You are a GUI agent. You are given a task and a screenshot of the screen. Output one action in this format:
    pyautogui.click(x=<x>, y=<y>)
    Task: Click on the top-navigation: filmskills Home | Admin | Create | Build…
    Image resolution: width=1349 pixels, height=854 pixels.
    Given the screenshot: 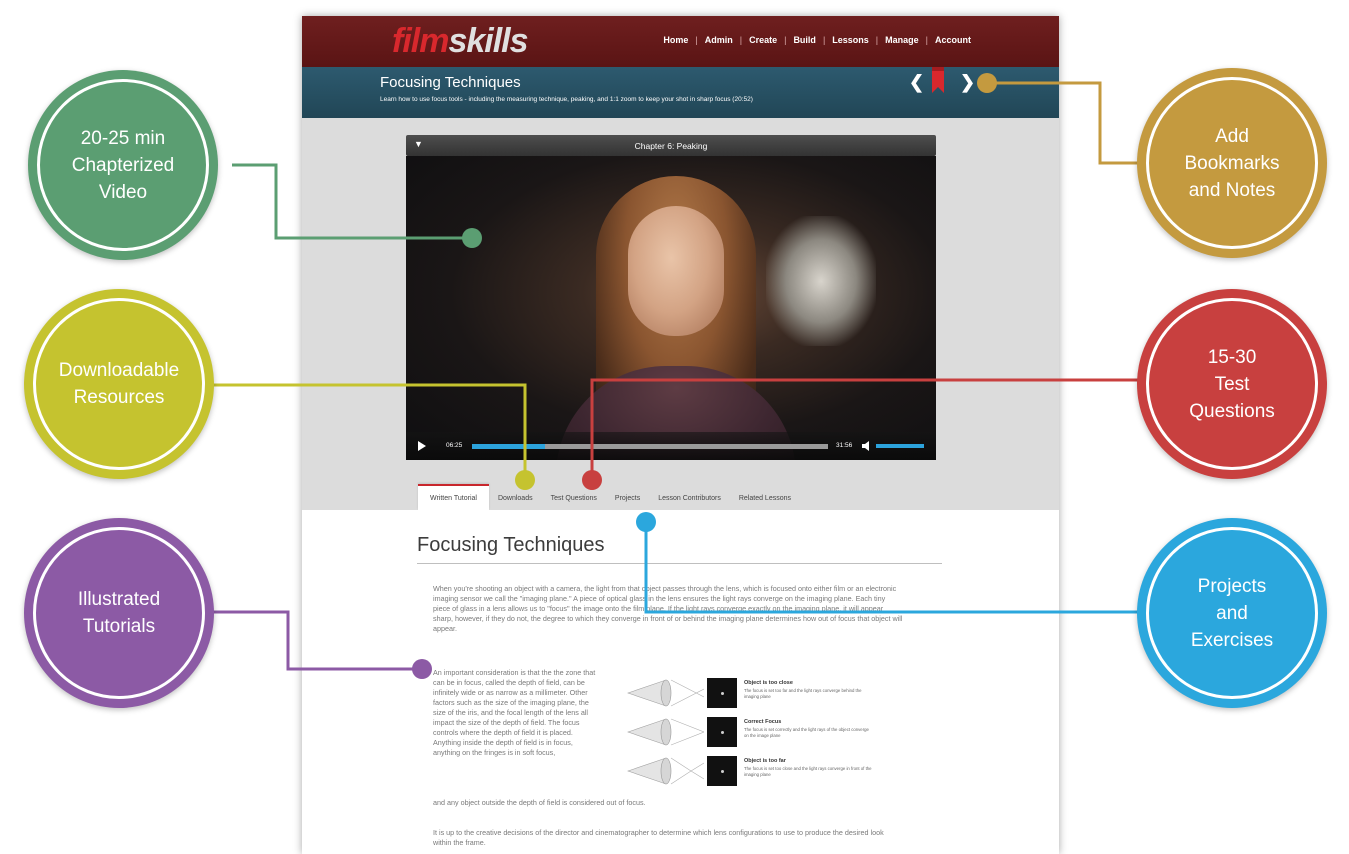 What is the action you would take?
    pyautogui.click(x=680, y=41)
    